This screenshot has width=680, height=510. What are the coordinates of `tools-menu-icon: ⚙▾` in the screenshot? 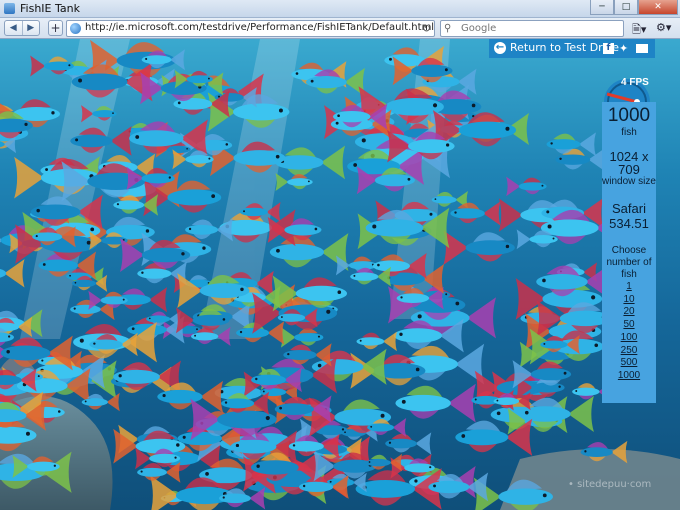 It's located at (663, 27).